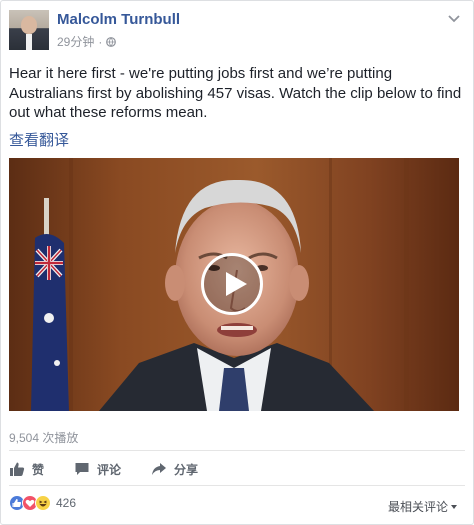  I want to click on divider-bottom, so click(237, 485).